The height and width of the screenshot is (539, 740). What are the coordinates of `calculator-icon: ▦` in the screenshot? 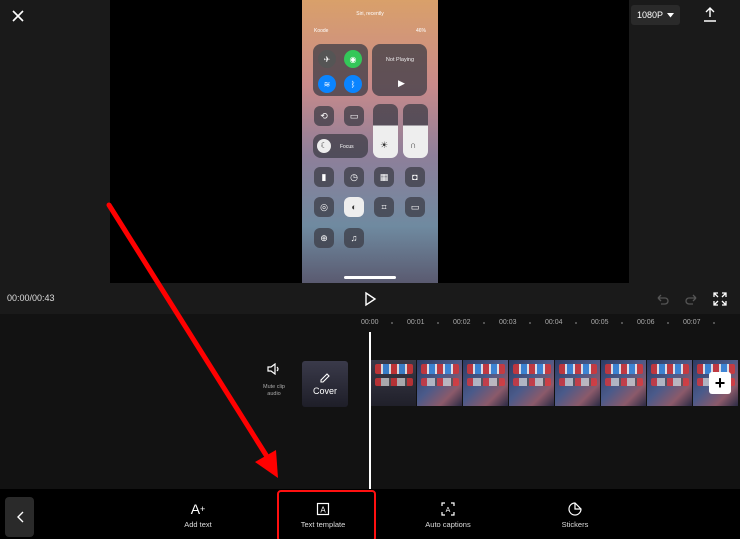 It's located at (384, 177).